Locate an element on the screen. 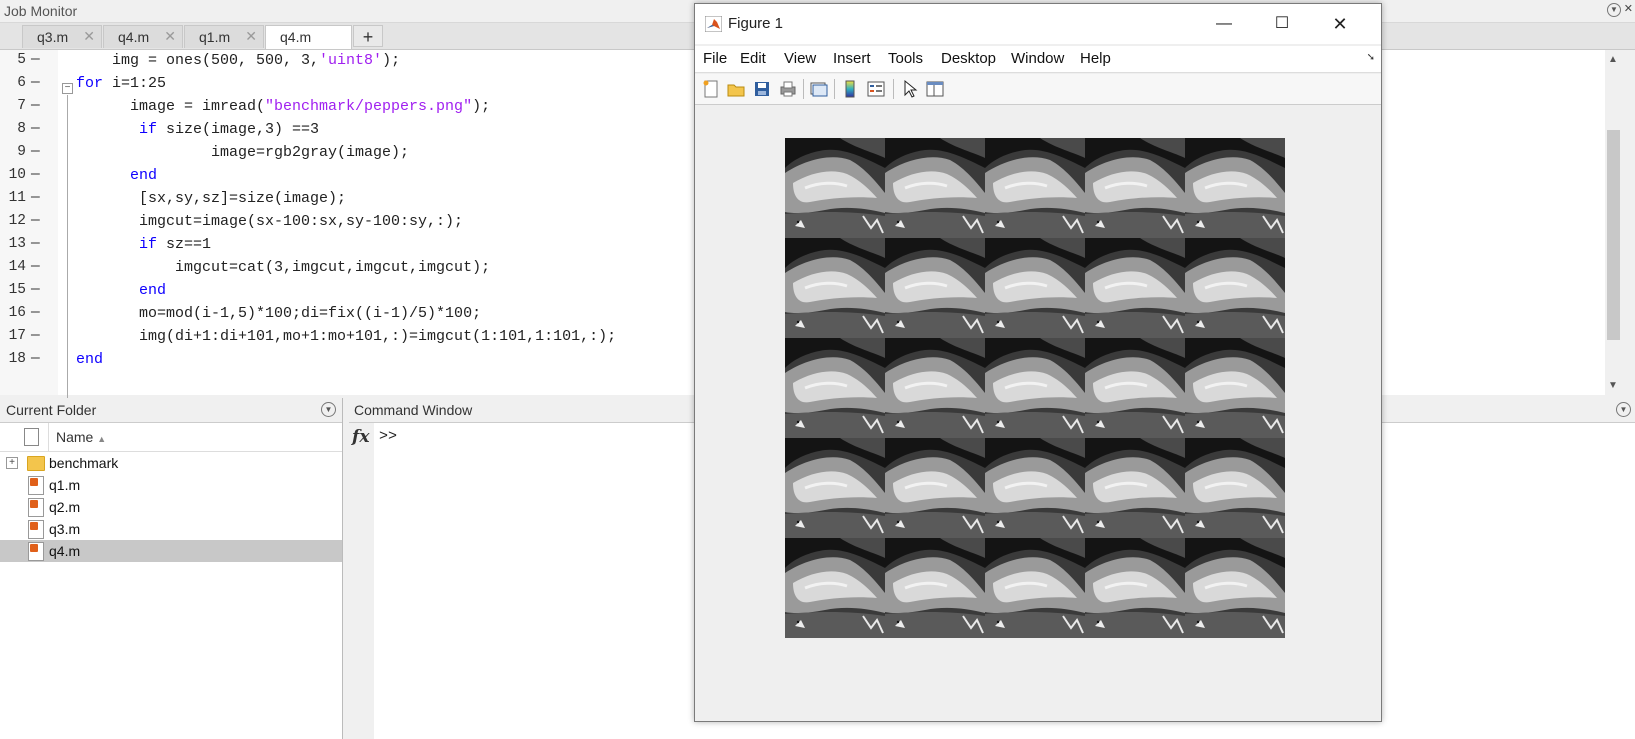 This screenshot has width=1635, height=739. close-icon: ✕ is located at coordinates (1628, 8).